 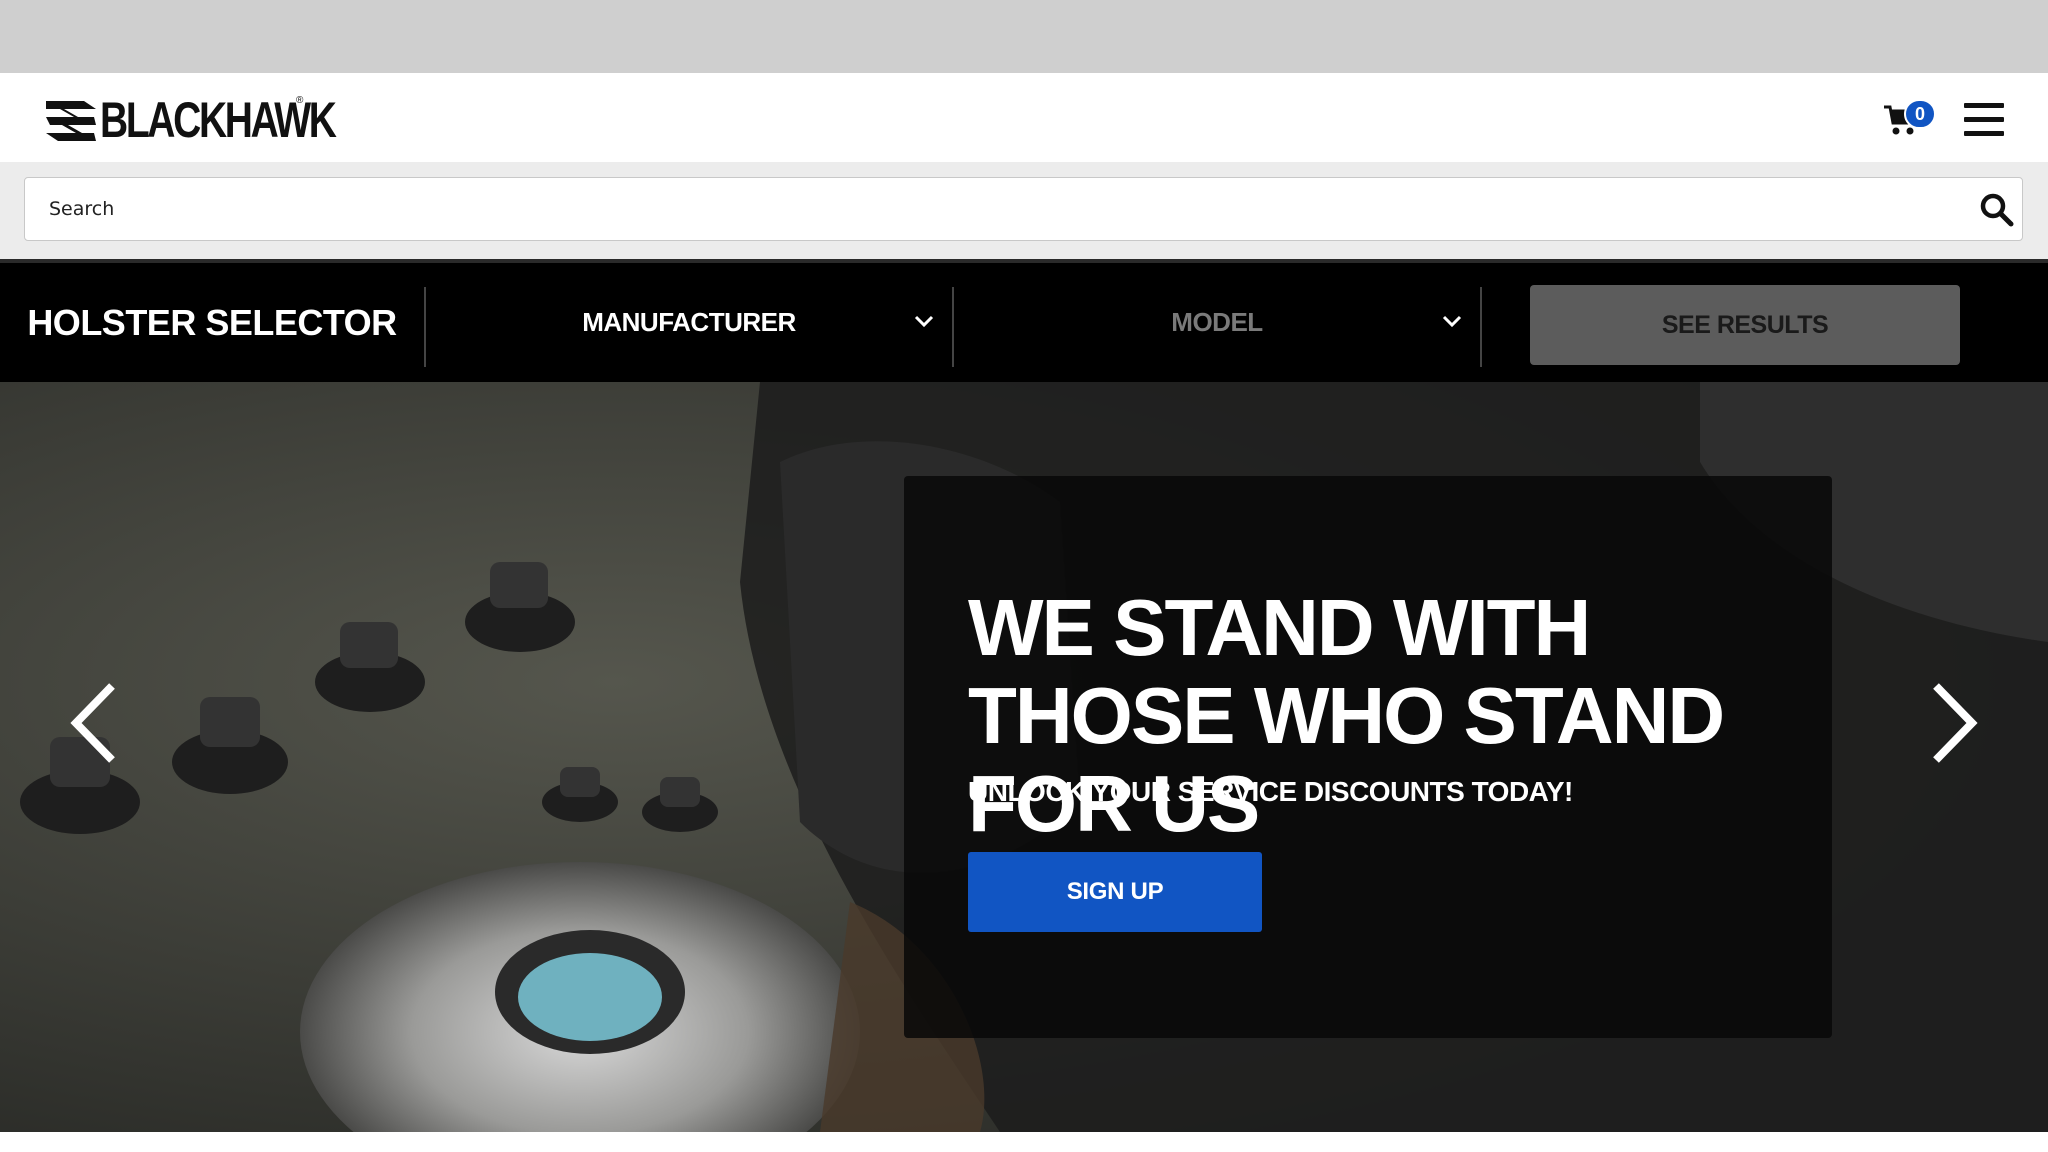 What do you see at coordinates (1985, 119) in the screenshot?
I see `menu-button` at bounding box center [1985, 119].